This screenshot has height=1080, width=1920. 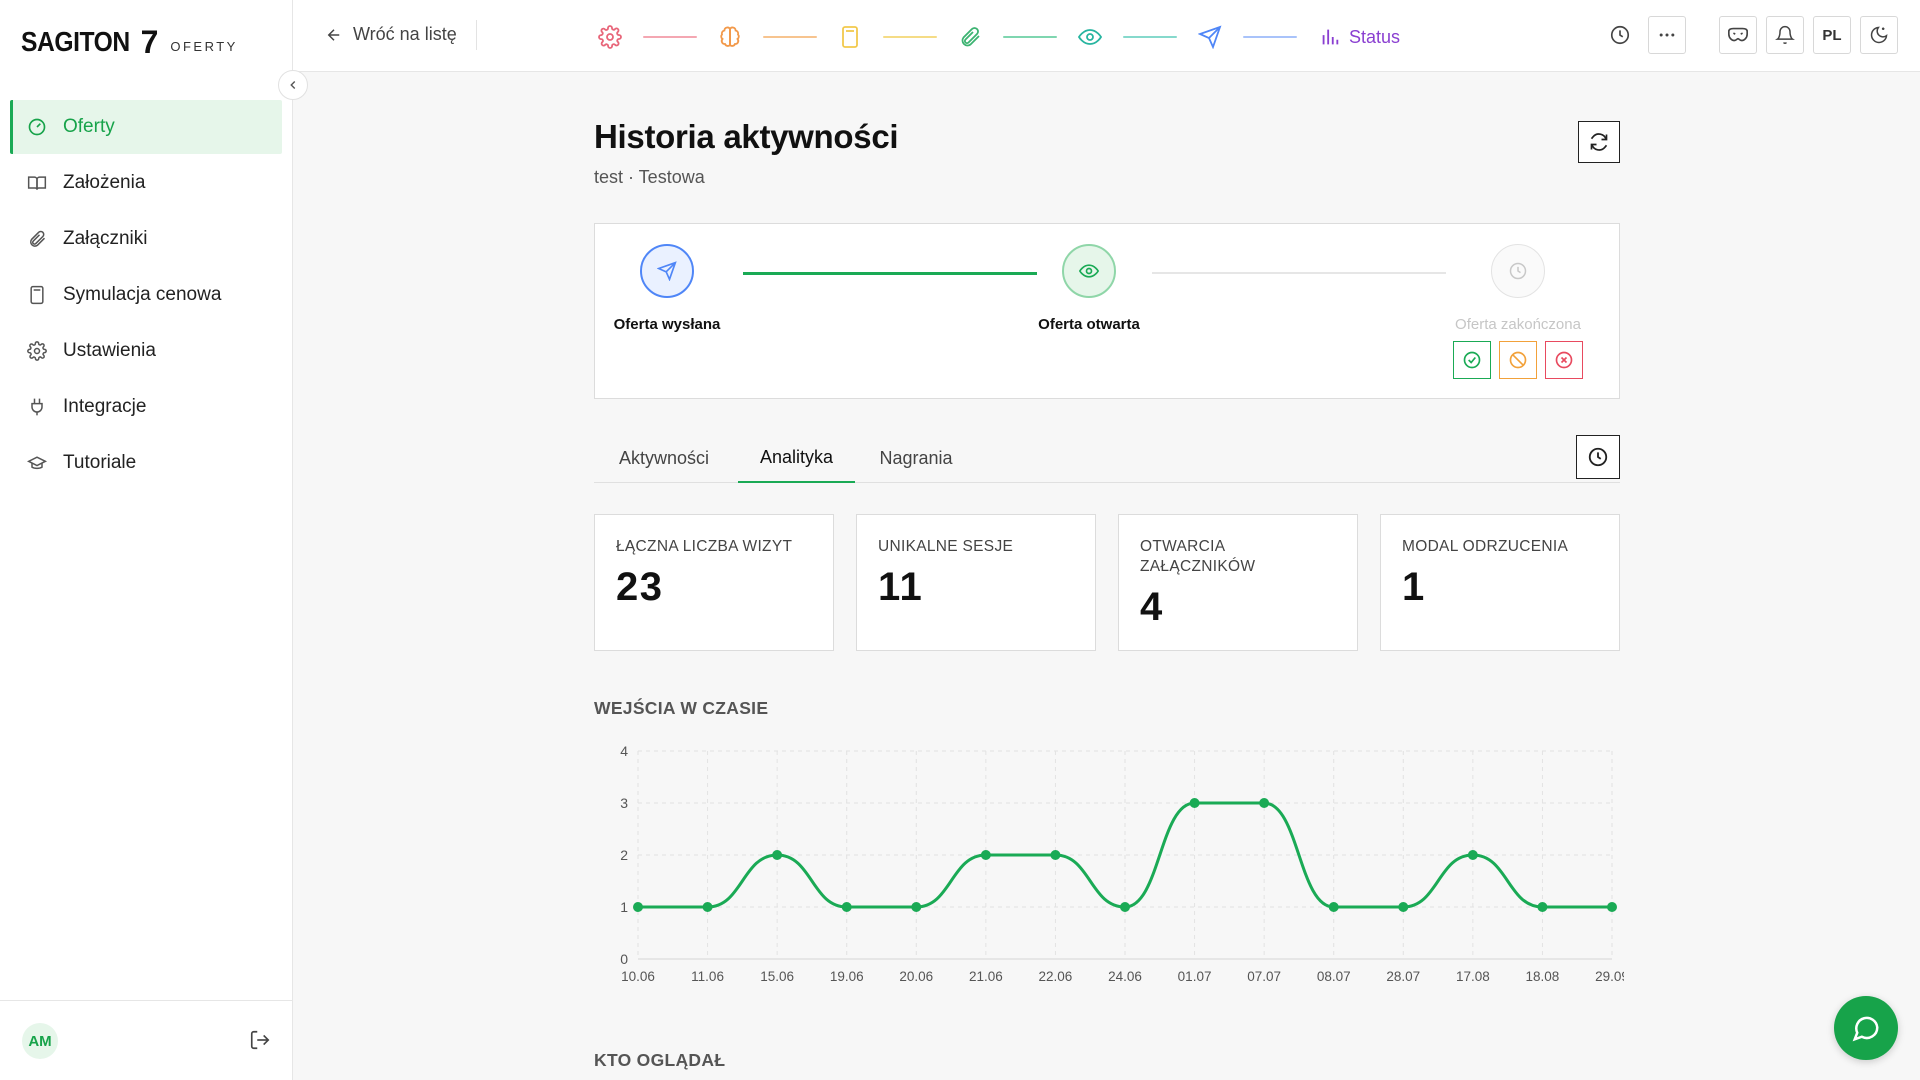 What do you see at coordinates (204, 46) in the screenshot?
I see `logo-subtitle: OFERTY` at bounding box center [204, 46].